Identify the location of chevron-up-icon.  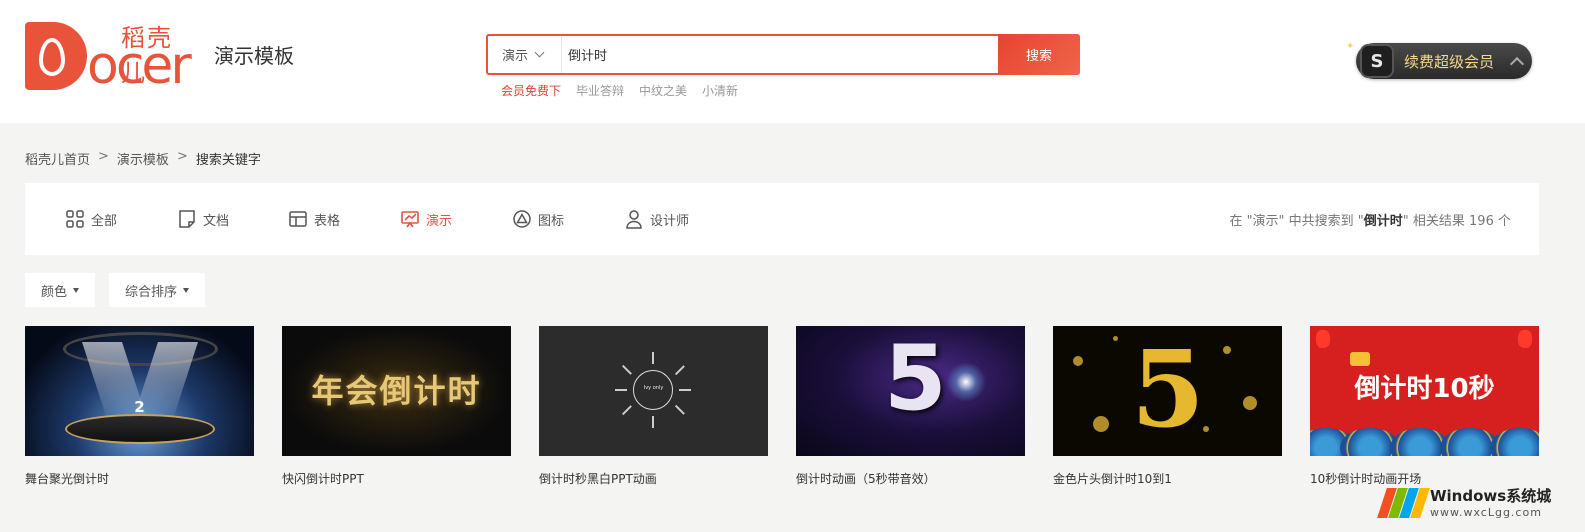
(1517, 64).